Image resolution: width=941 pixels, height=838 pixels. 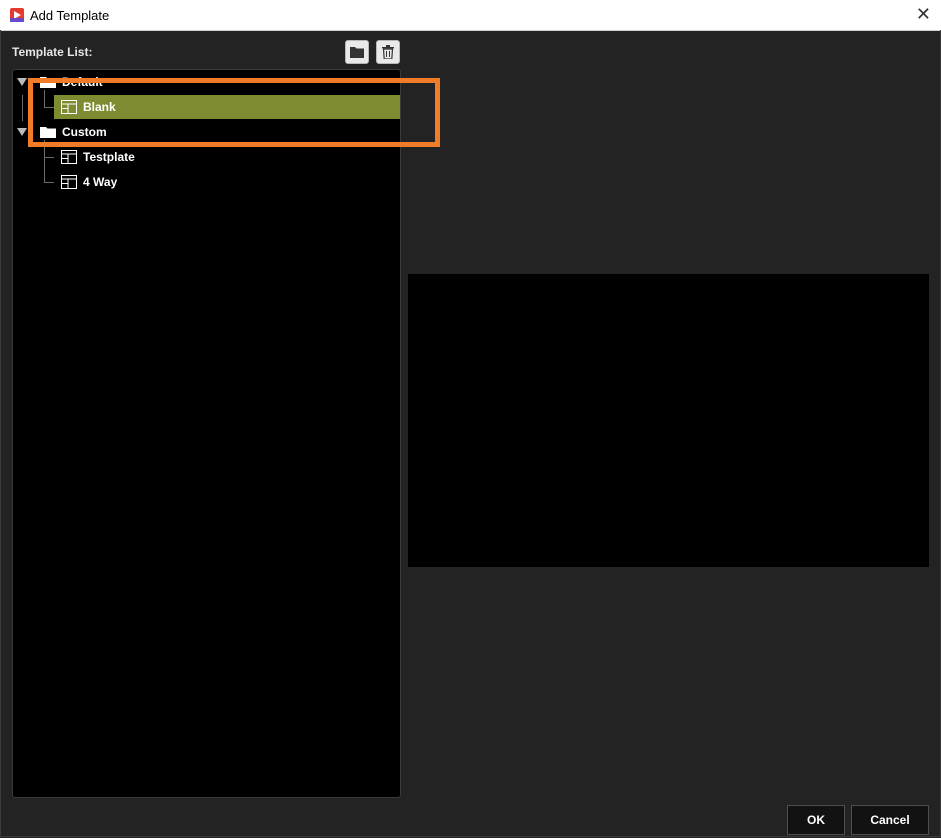 What do you see at coordinates (234, 112) in the screenshot?
I see `highlight-box` at bounding box center [234, 112].